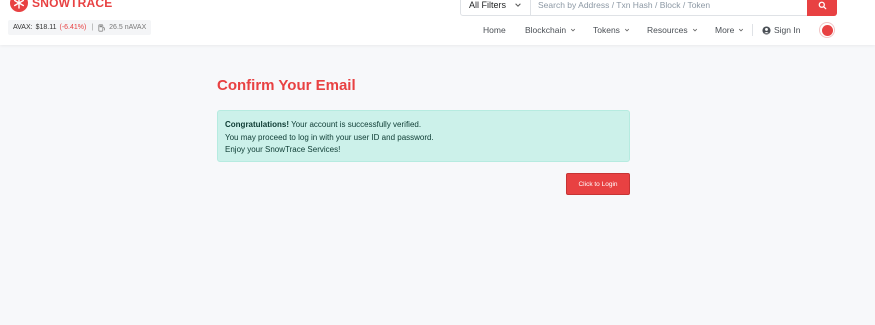 This screenshot has height=325, width=875. What do you see at coordinates (822, 5) in the screenshot?
I see `search-icon` at bounding box center [822, 5].